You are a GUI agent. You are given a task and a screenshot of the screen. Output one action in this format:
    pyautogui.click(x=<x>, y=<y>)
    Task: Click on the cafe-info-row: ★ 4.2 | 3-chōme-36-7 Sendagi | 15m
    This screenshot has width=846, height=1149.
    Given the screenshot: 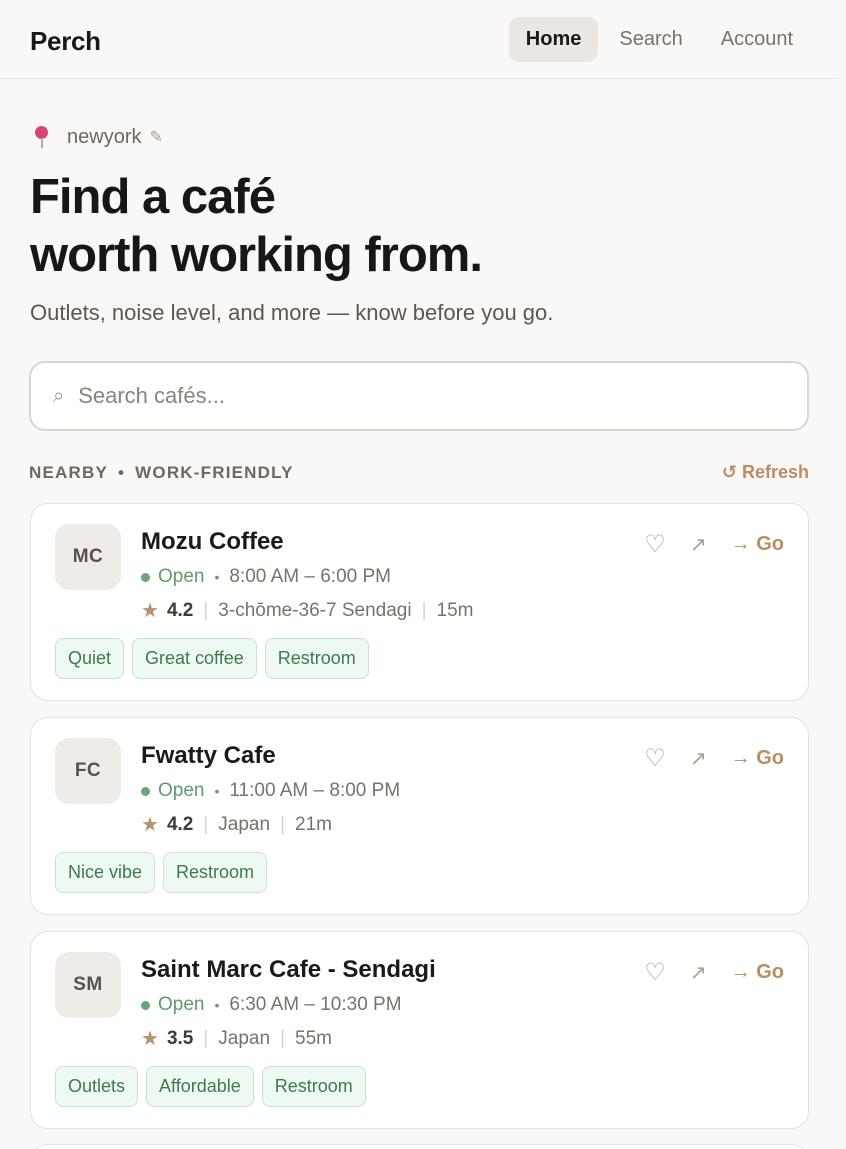 What is the action you would take?
    pyautogui.click(x=307, y=610)
    